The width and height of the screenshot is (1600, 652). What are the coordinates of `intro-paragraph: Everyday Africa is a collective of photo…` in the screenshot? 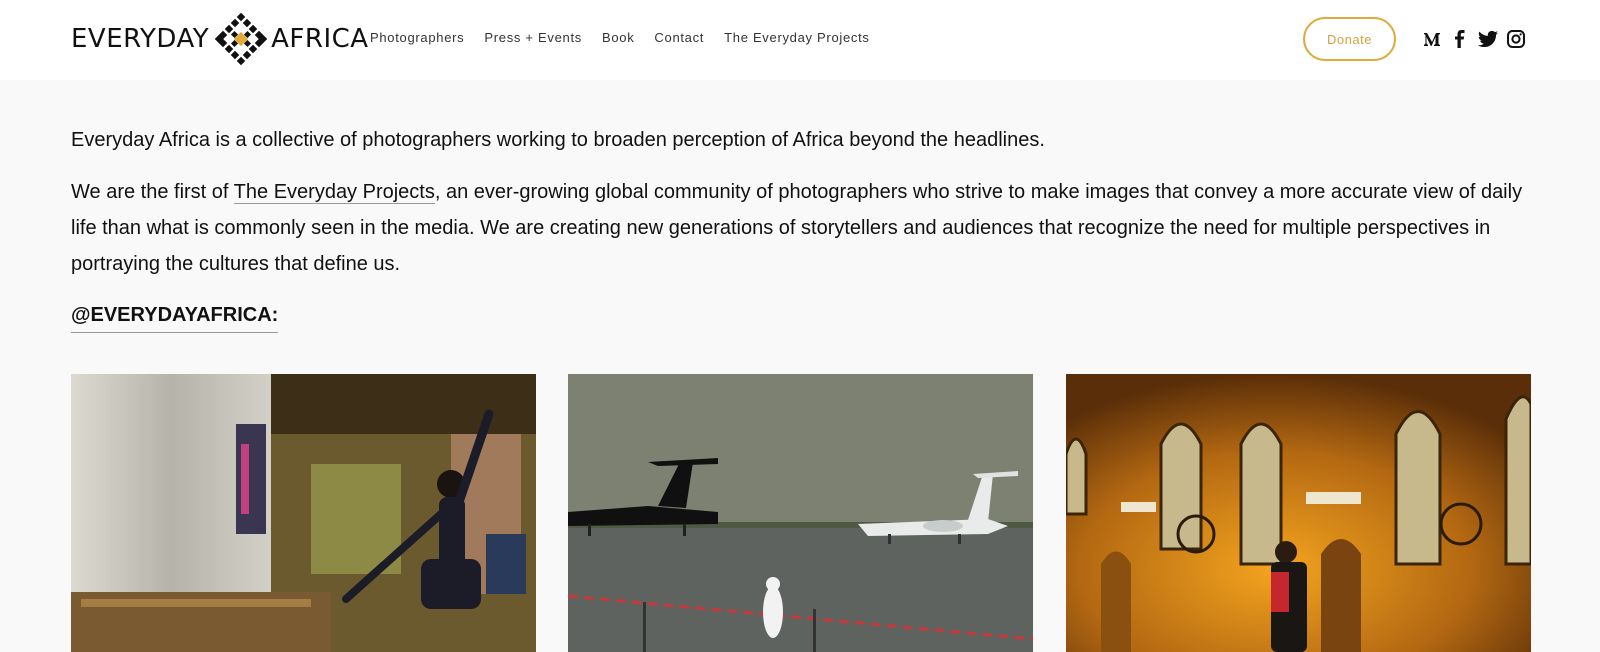 It's located at (558, 140).